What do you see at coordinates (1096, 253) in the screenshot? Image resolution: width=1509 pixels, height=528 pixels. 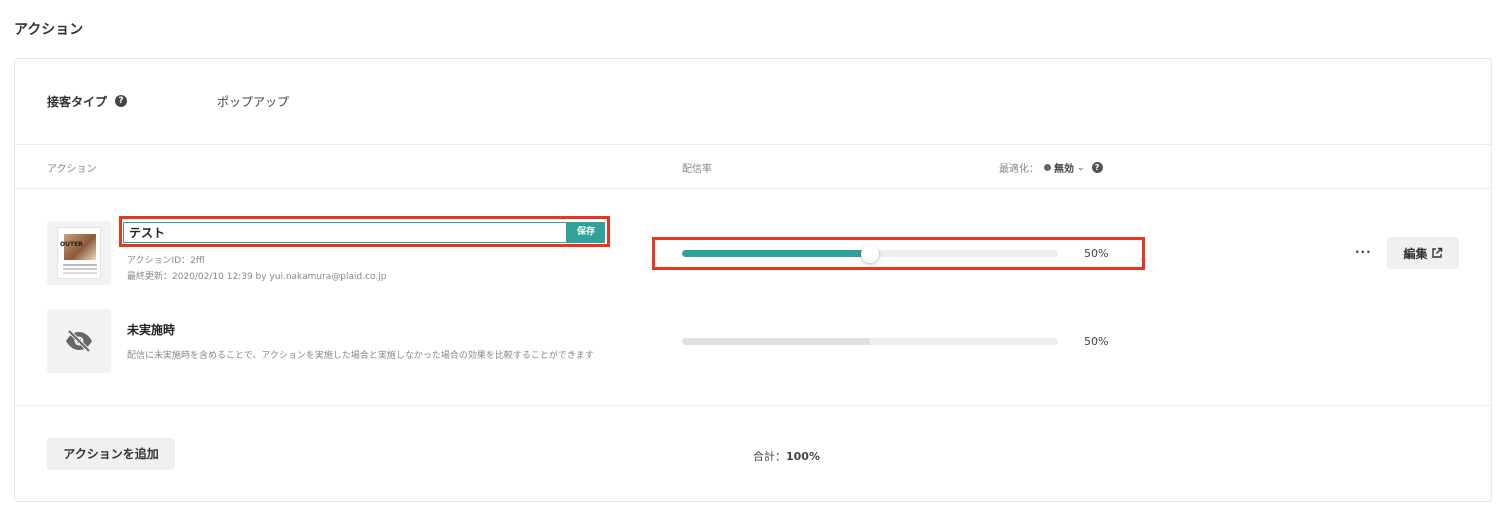 I see `rate-percent: 50%` at bounding box center [1096, 253].